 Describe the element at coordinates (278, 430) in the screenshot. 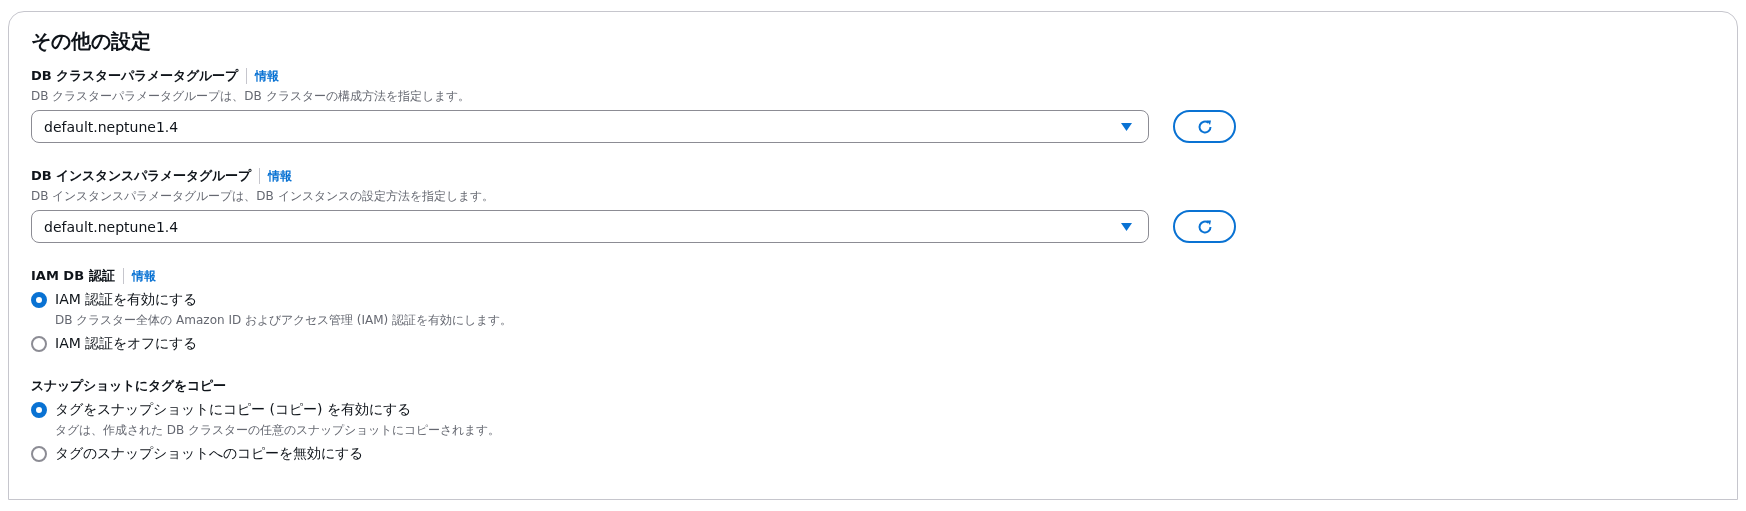

I see `option-description: タグは、作成された DB クラスターの任意のスナップショットにコピーされます。` at that location.